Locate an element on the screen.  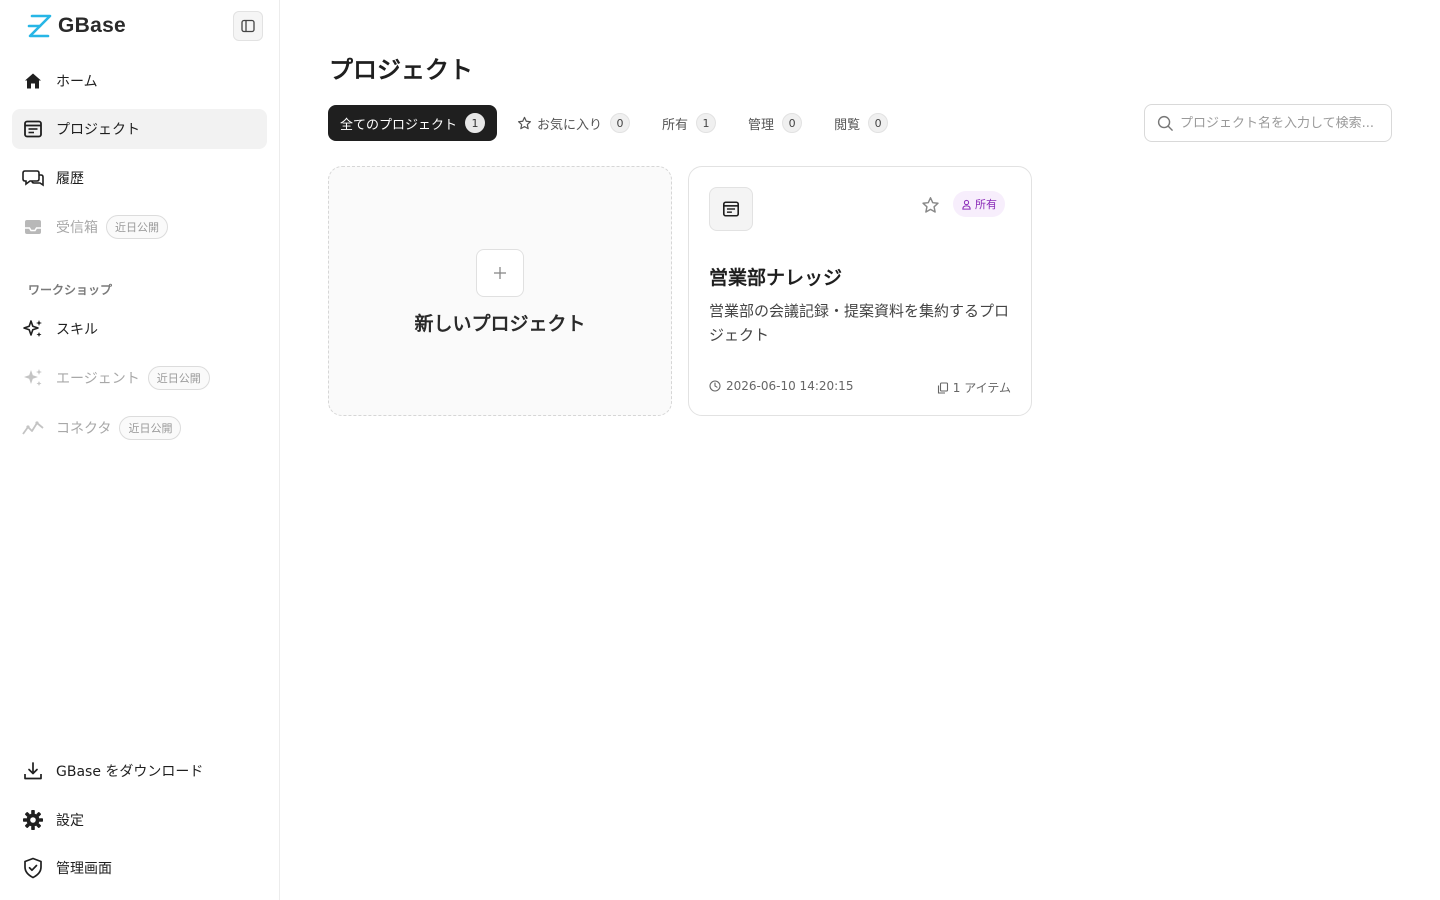
project-updated-text: 2026-06-10 14:20:15 is located at coordinates (790, 386).